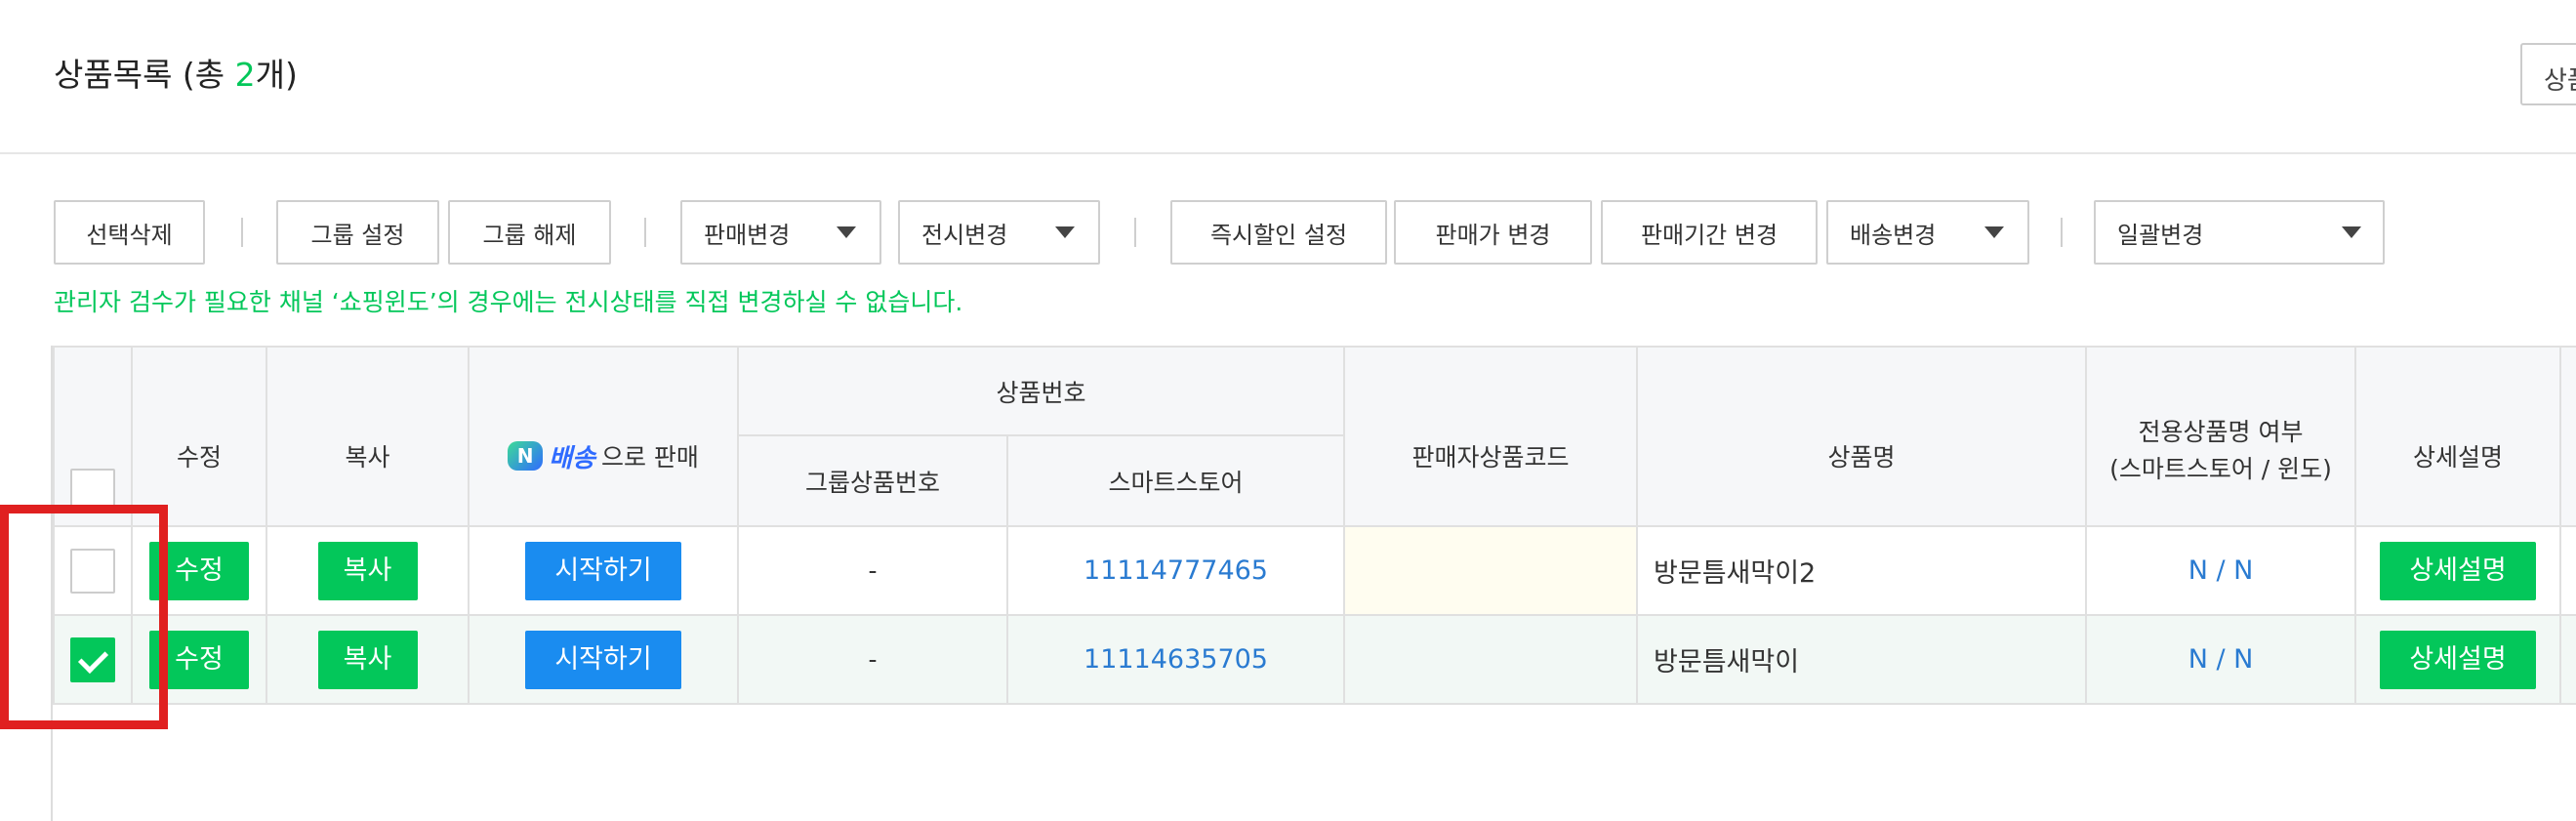 This screenshot has width=2576, height=821. I want to click on price-change-button: 판매가 변경, so click(1493, 232).